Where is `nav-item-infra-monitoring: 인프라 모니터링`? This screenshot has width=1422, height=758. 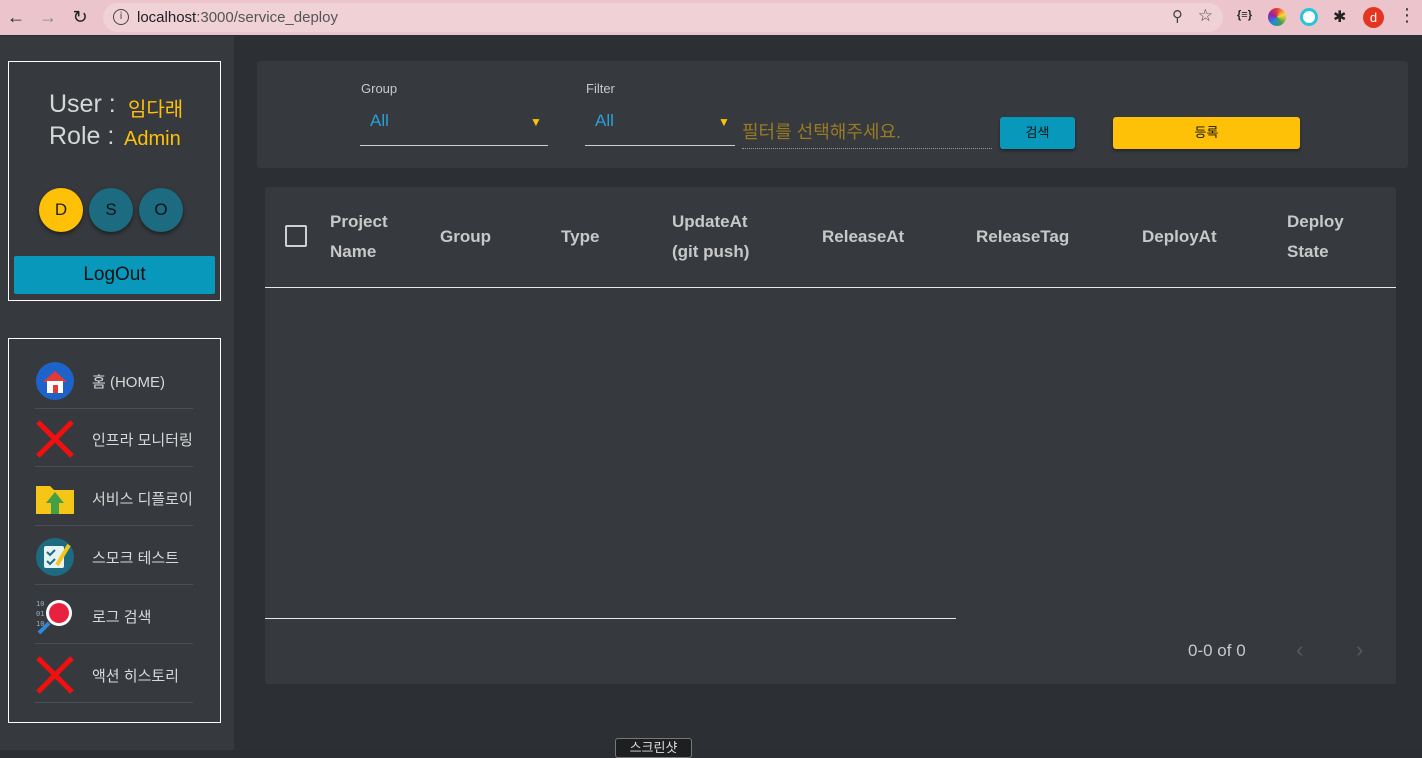 nav-item-infra-monitoring: 인프라 모니터링 is located at coordinates (114, 438).